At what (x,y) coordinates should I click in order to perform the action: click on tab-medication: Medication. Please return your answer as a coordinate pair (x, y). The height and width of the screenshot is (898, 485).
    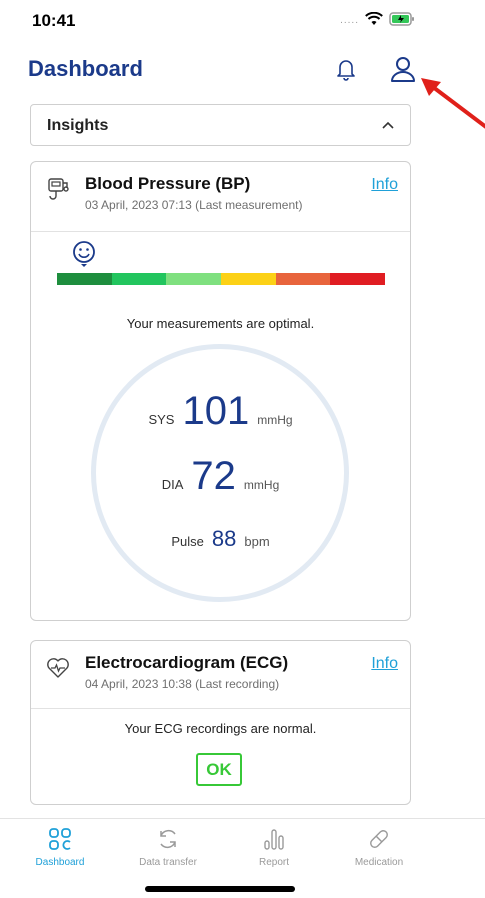
    Looking at the image, I should click on (379, 847).